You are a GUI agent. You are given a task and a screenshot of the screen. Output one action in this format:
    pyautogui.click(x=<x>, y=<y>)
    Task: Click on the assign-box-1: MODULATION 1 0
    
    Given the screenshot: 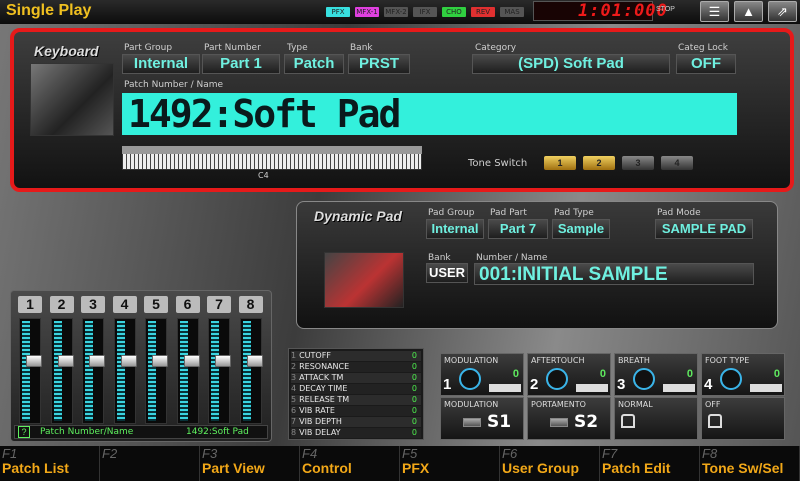 What is the action you would take?
    pyautogui.click(x=482, y=374)
    